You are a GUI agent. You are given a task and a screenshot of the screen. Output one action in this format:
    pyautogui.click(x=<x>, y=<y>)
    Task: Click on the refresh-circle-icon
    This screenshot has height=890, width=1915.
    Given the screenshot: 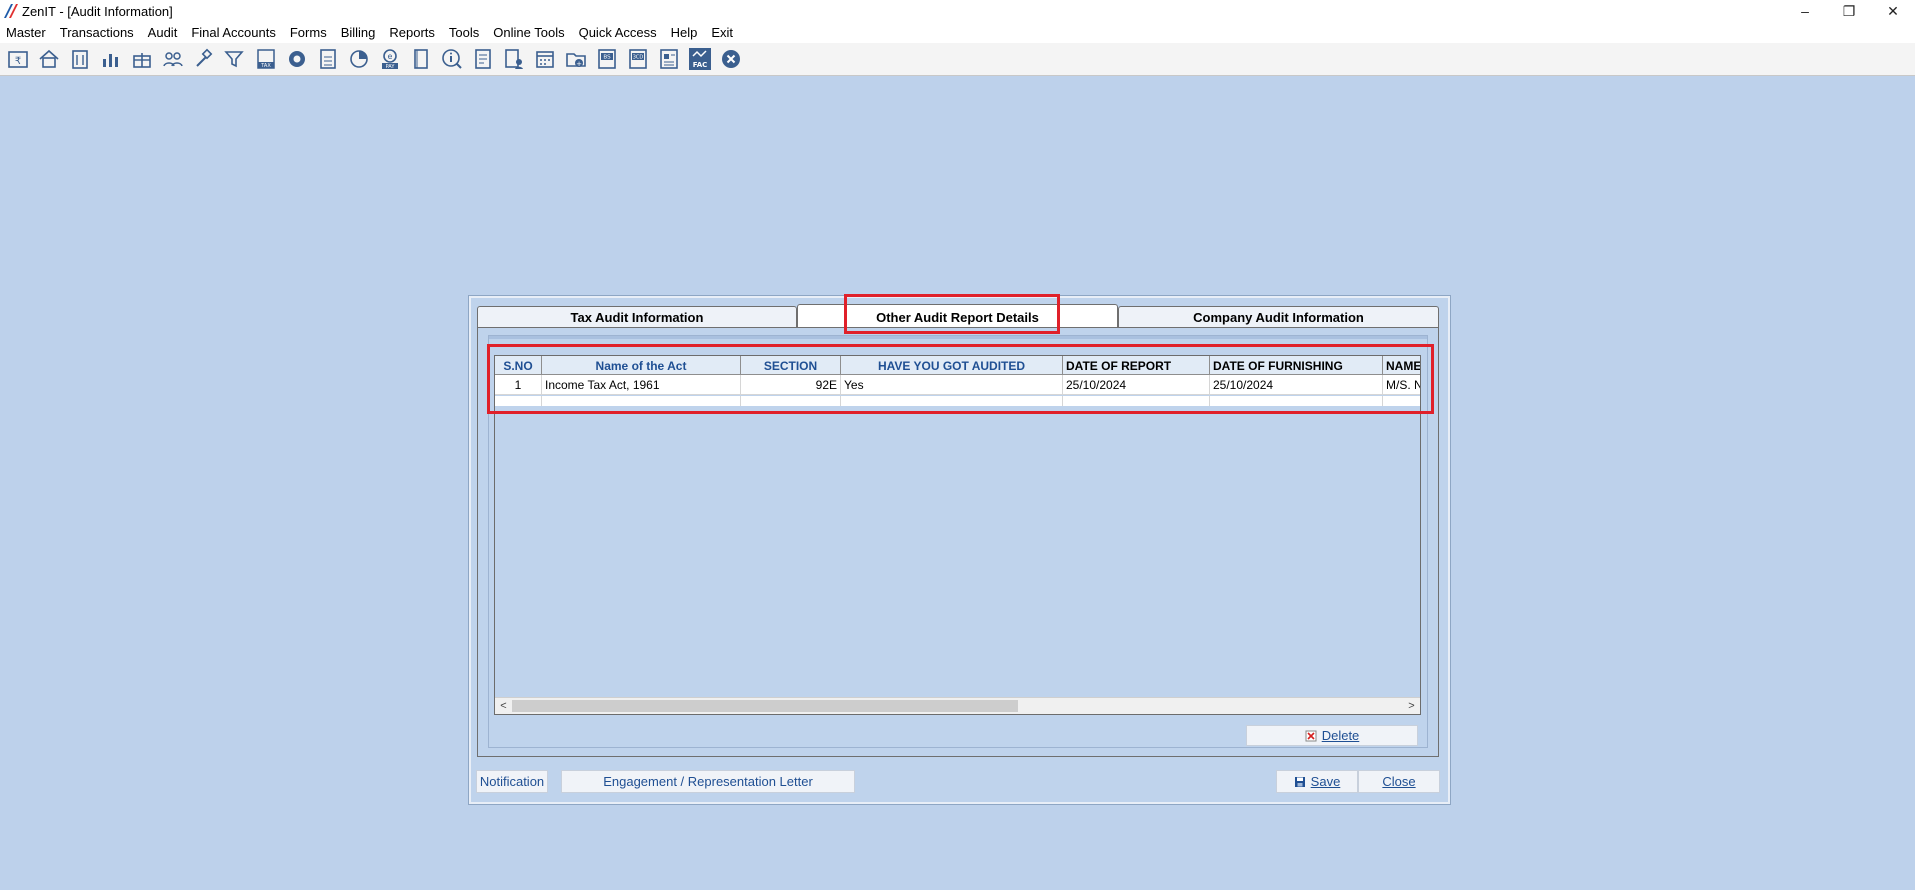 What is the action you would take?
    pyautogui.click(x=296, y=59)
    